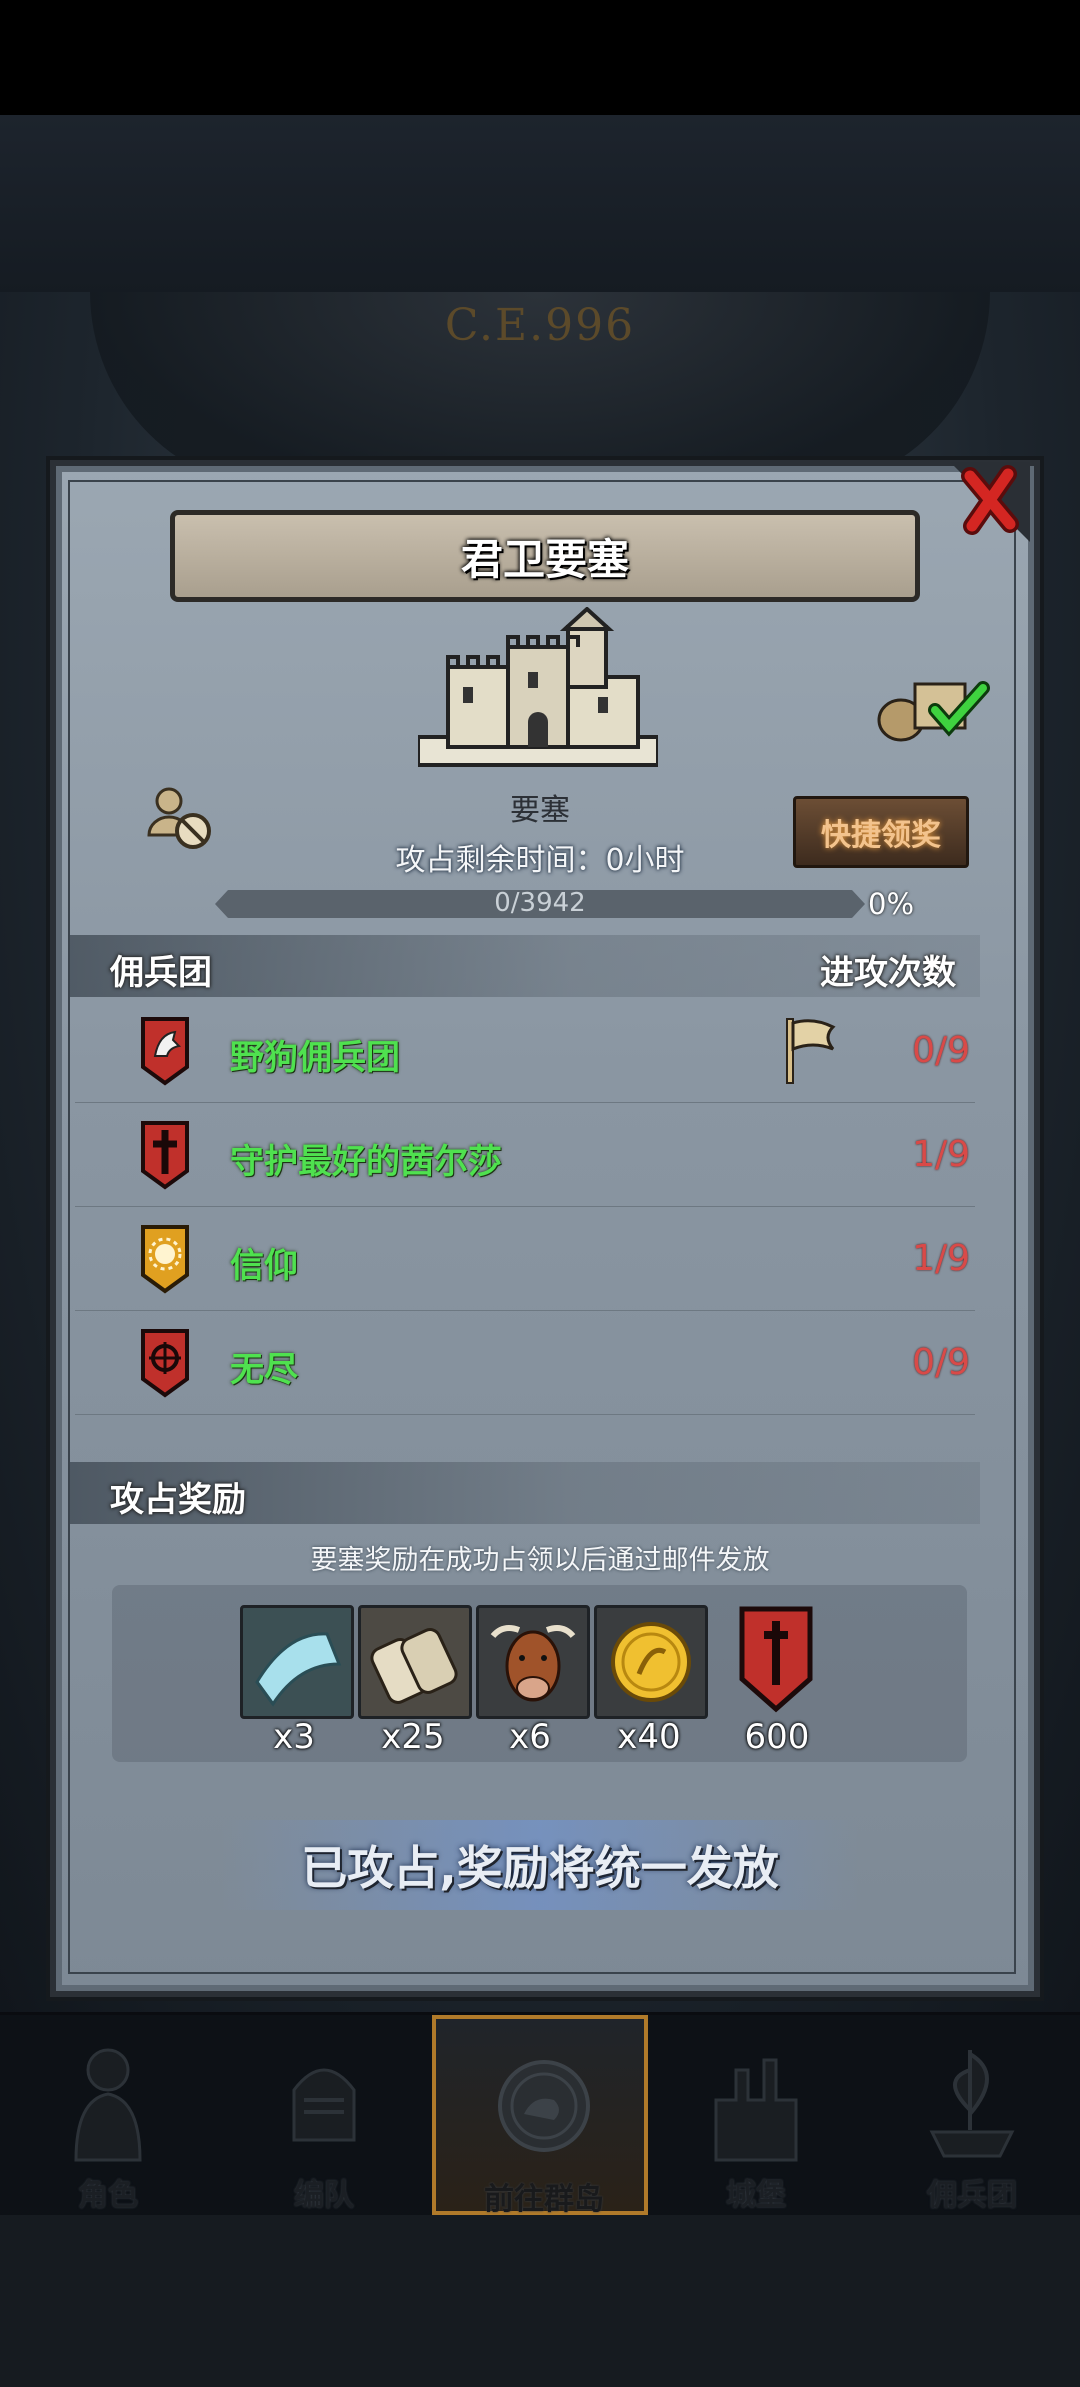  What do you see at coordinates (165, 1363) in the screenshot?
I see `target-banner-icon` at bounding box center [165, 1363].